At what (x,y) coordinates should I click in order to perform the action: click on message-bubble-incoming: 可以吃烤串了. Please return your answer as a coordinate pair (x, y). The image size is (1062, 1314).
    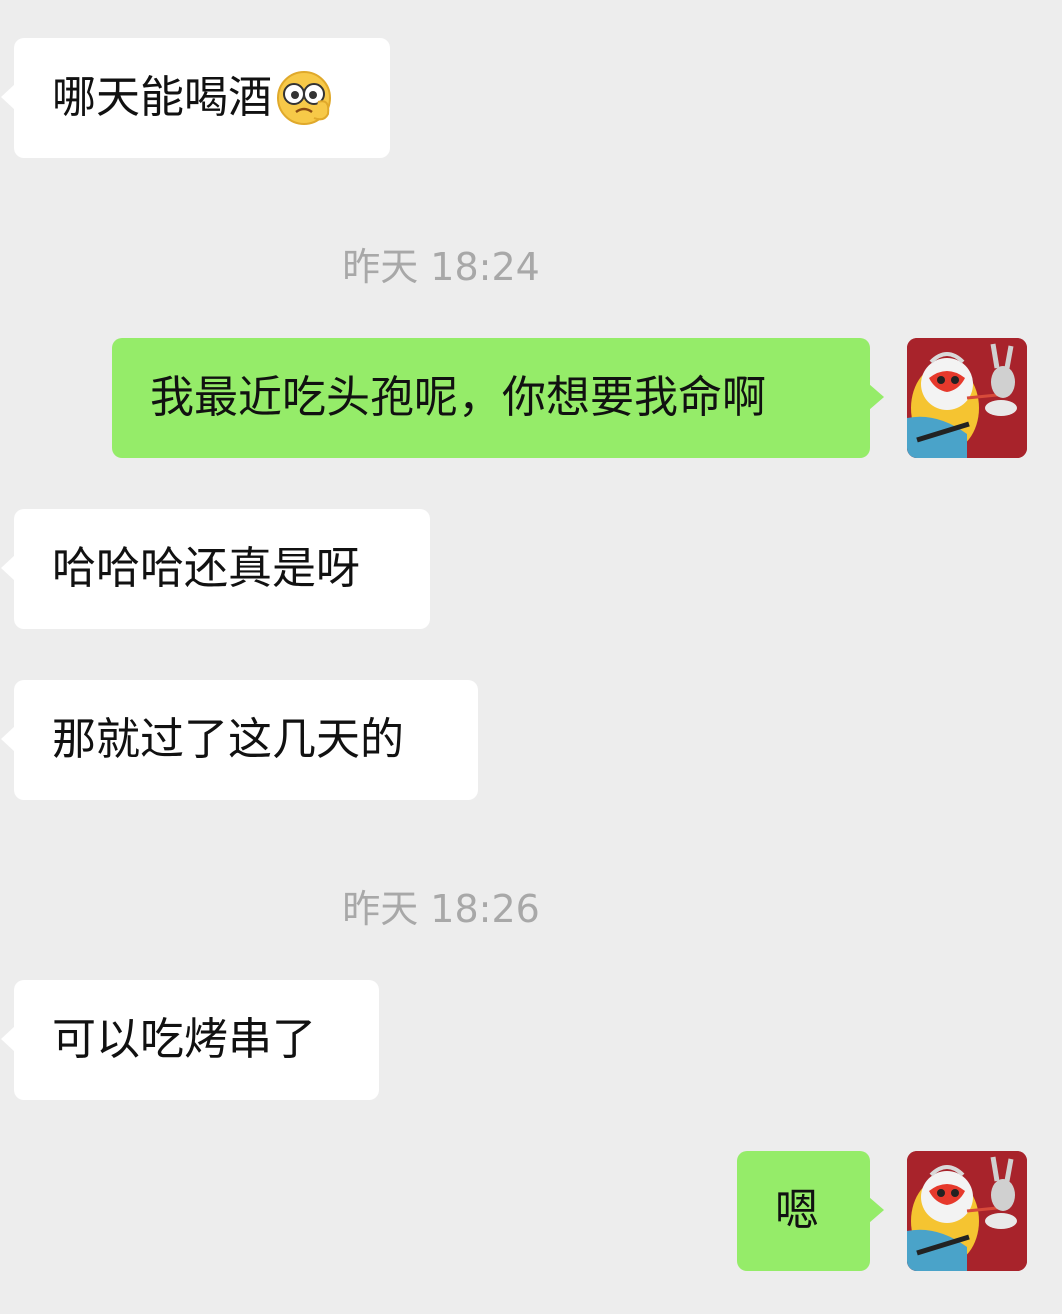
    Looking at the image, I should click on (190, 1040).